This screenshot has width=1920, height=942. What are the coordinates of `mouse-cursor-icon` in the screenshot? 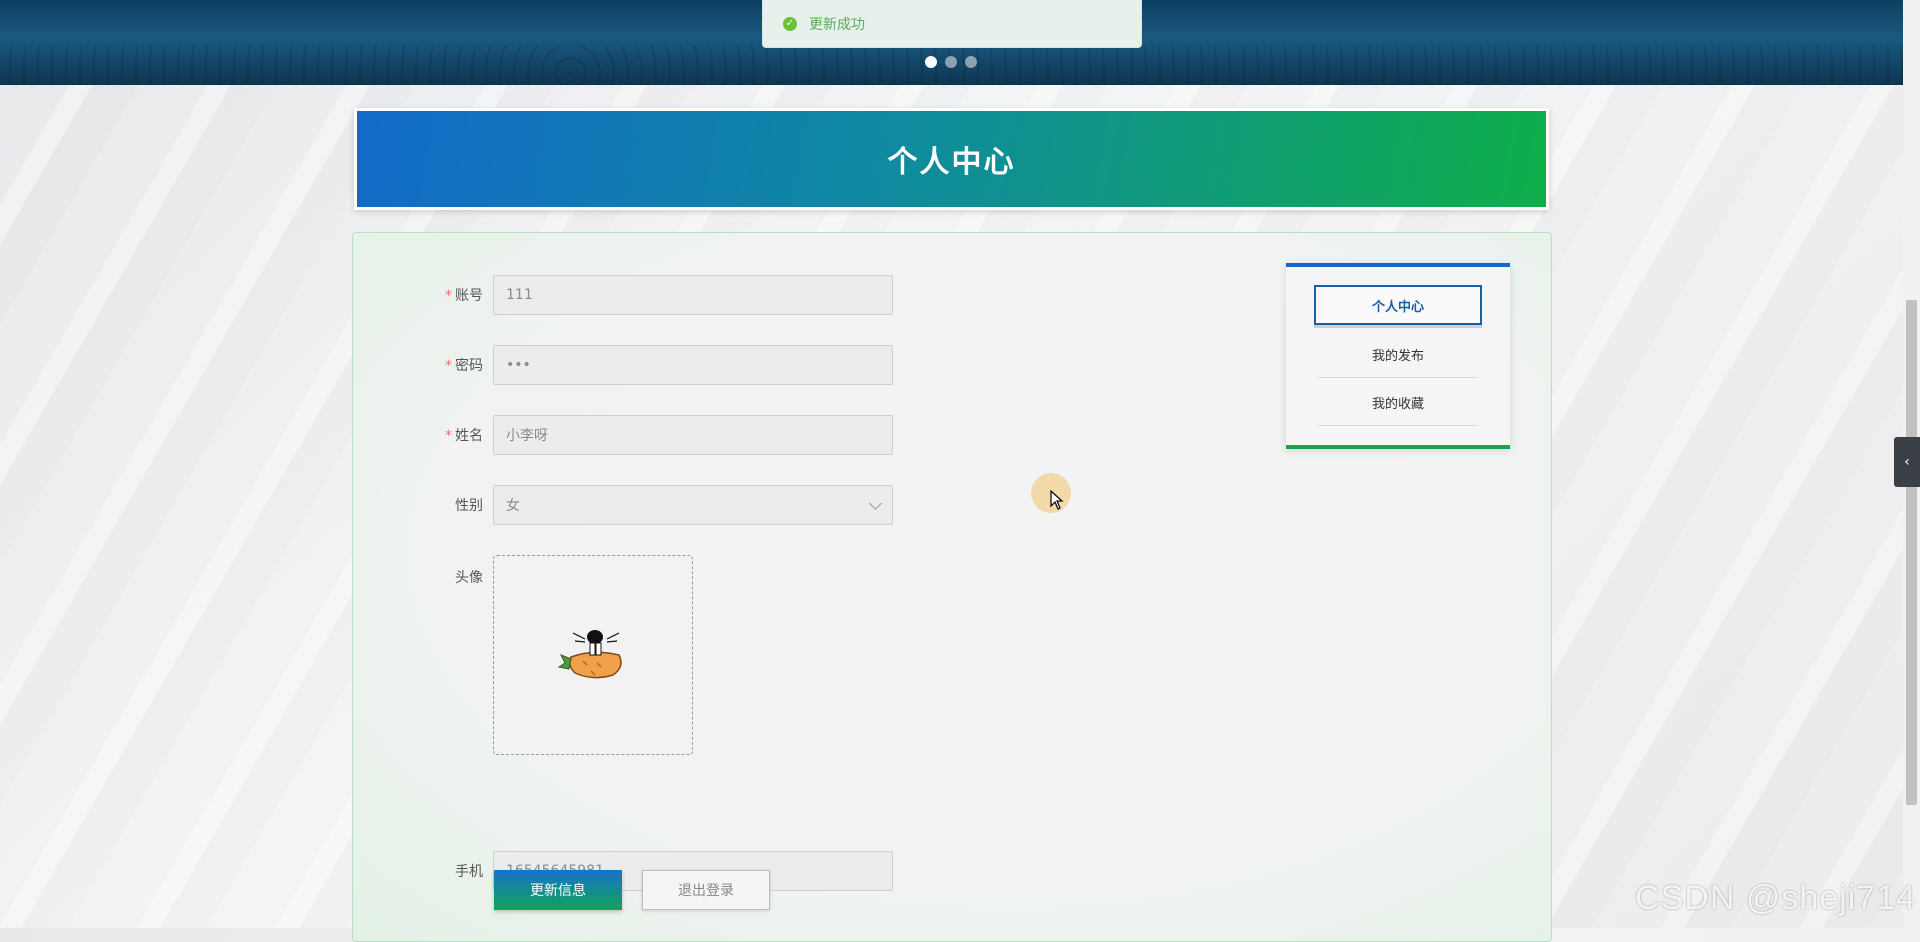 It's located at (1057, 500).